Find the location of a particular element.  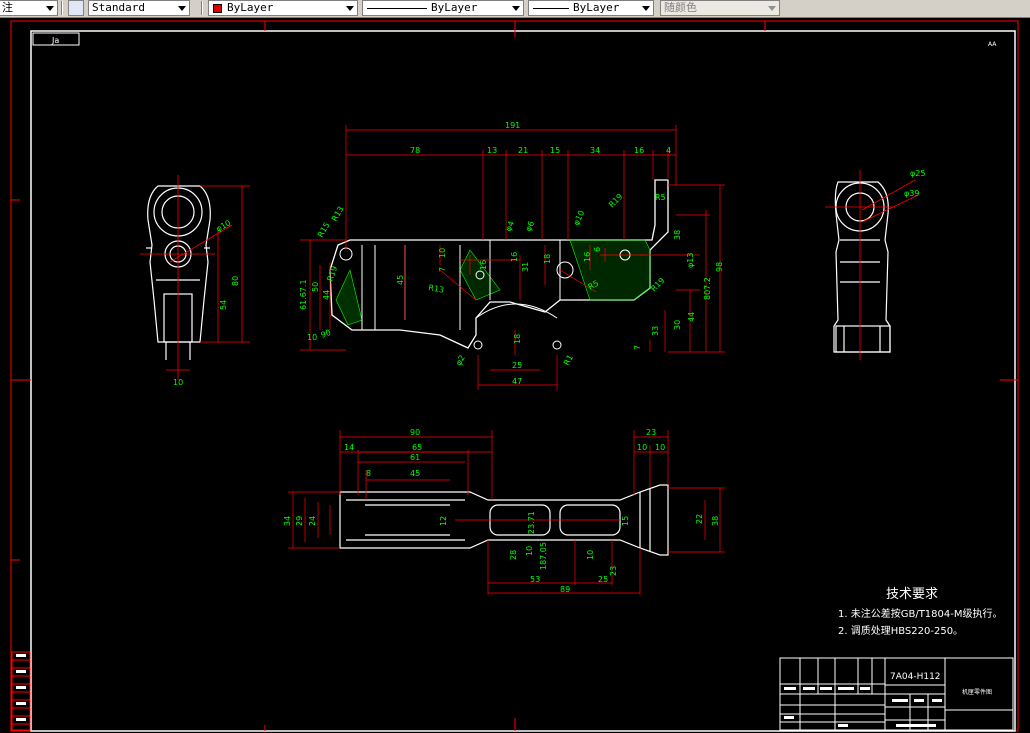

dim-label: φ6 is located at coordinates (530, 226).